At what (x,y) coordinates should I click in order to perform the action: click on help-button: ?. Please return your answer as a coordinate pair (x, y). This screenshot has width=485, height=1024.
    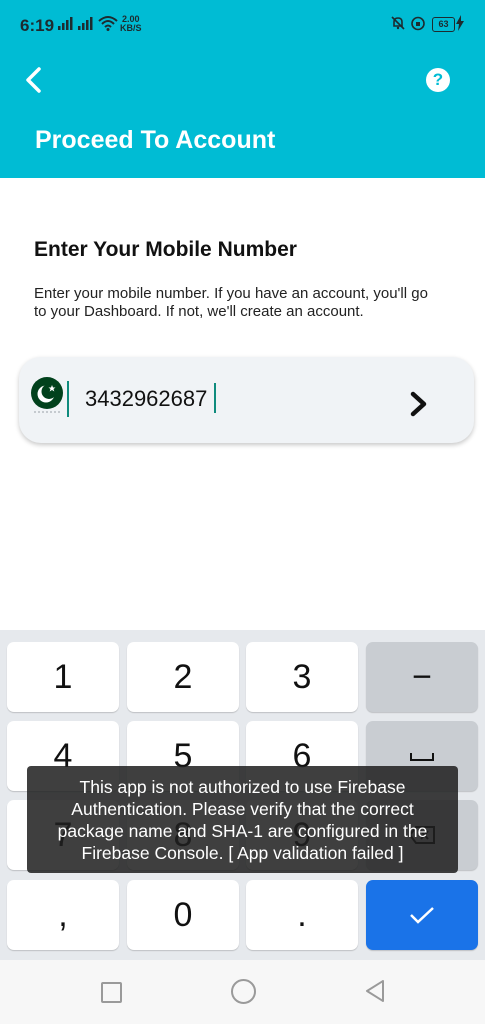
    Looking at the image, I should click on (438, 80).